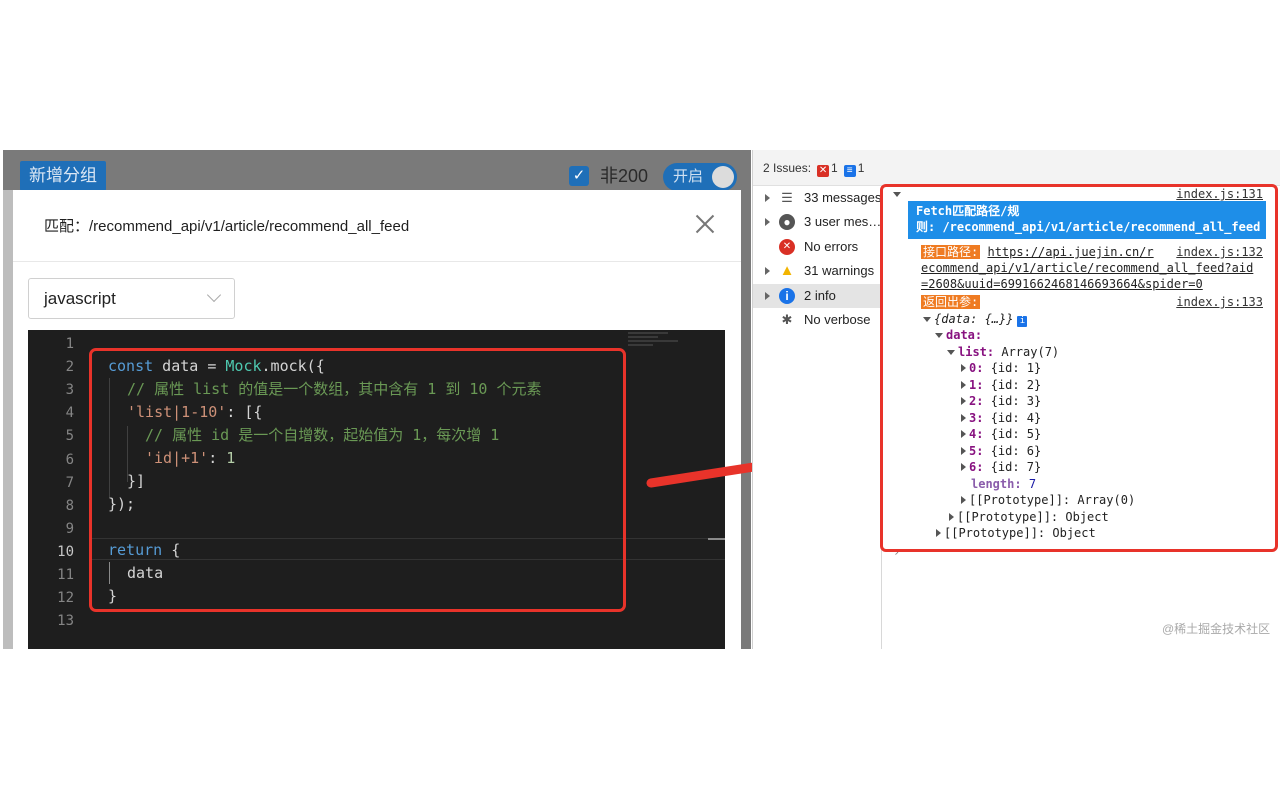  I want to click on sidebar-item-label: 2 info, so click(820, 295).